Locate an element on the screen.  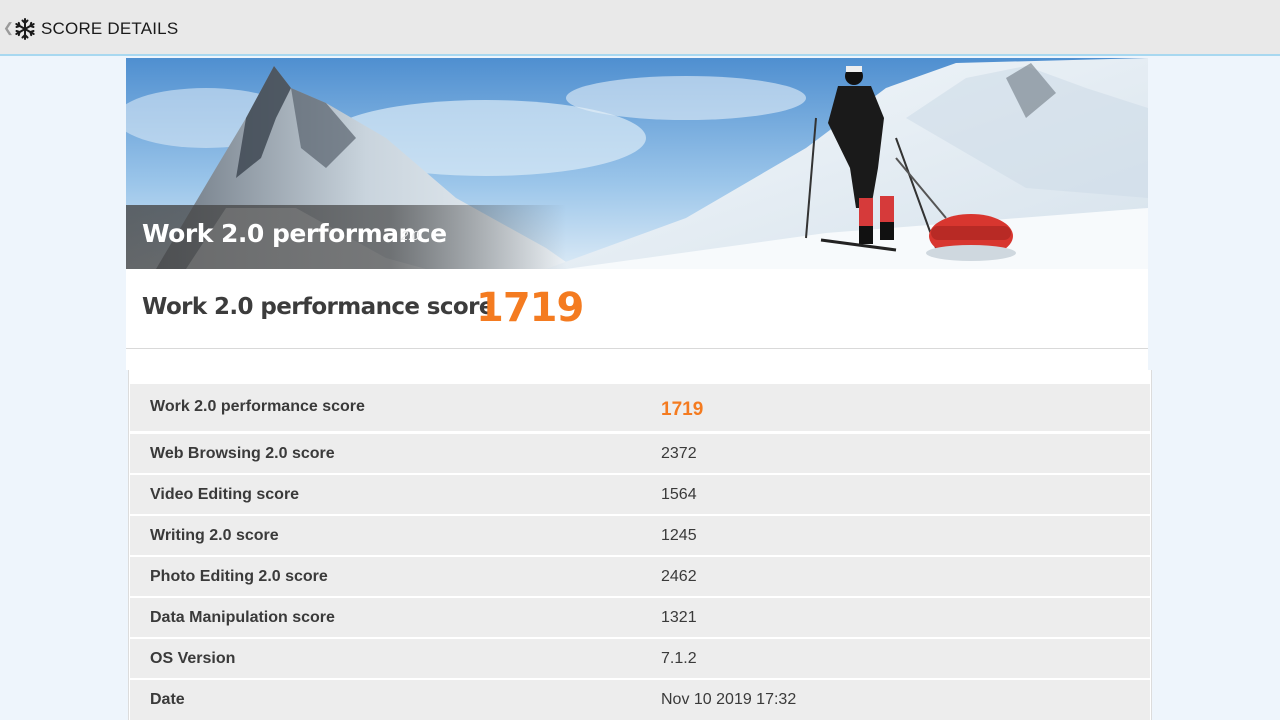
row-value: Nov 10 2019 17:32 is located at coordinates (729, 699).